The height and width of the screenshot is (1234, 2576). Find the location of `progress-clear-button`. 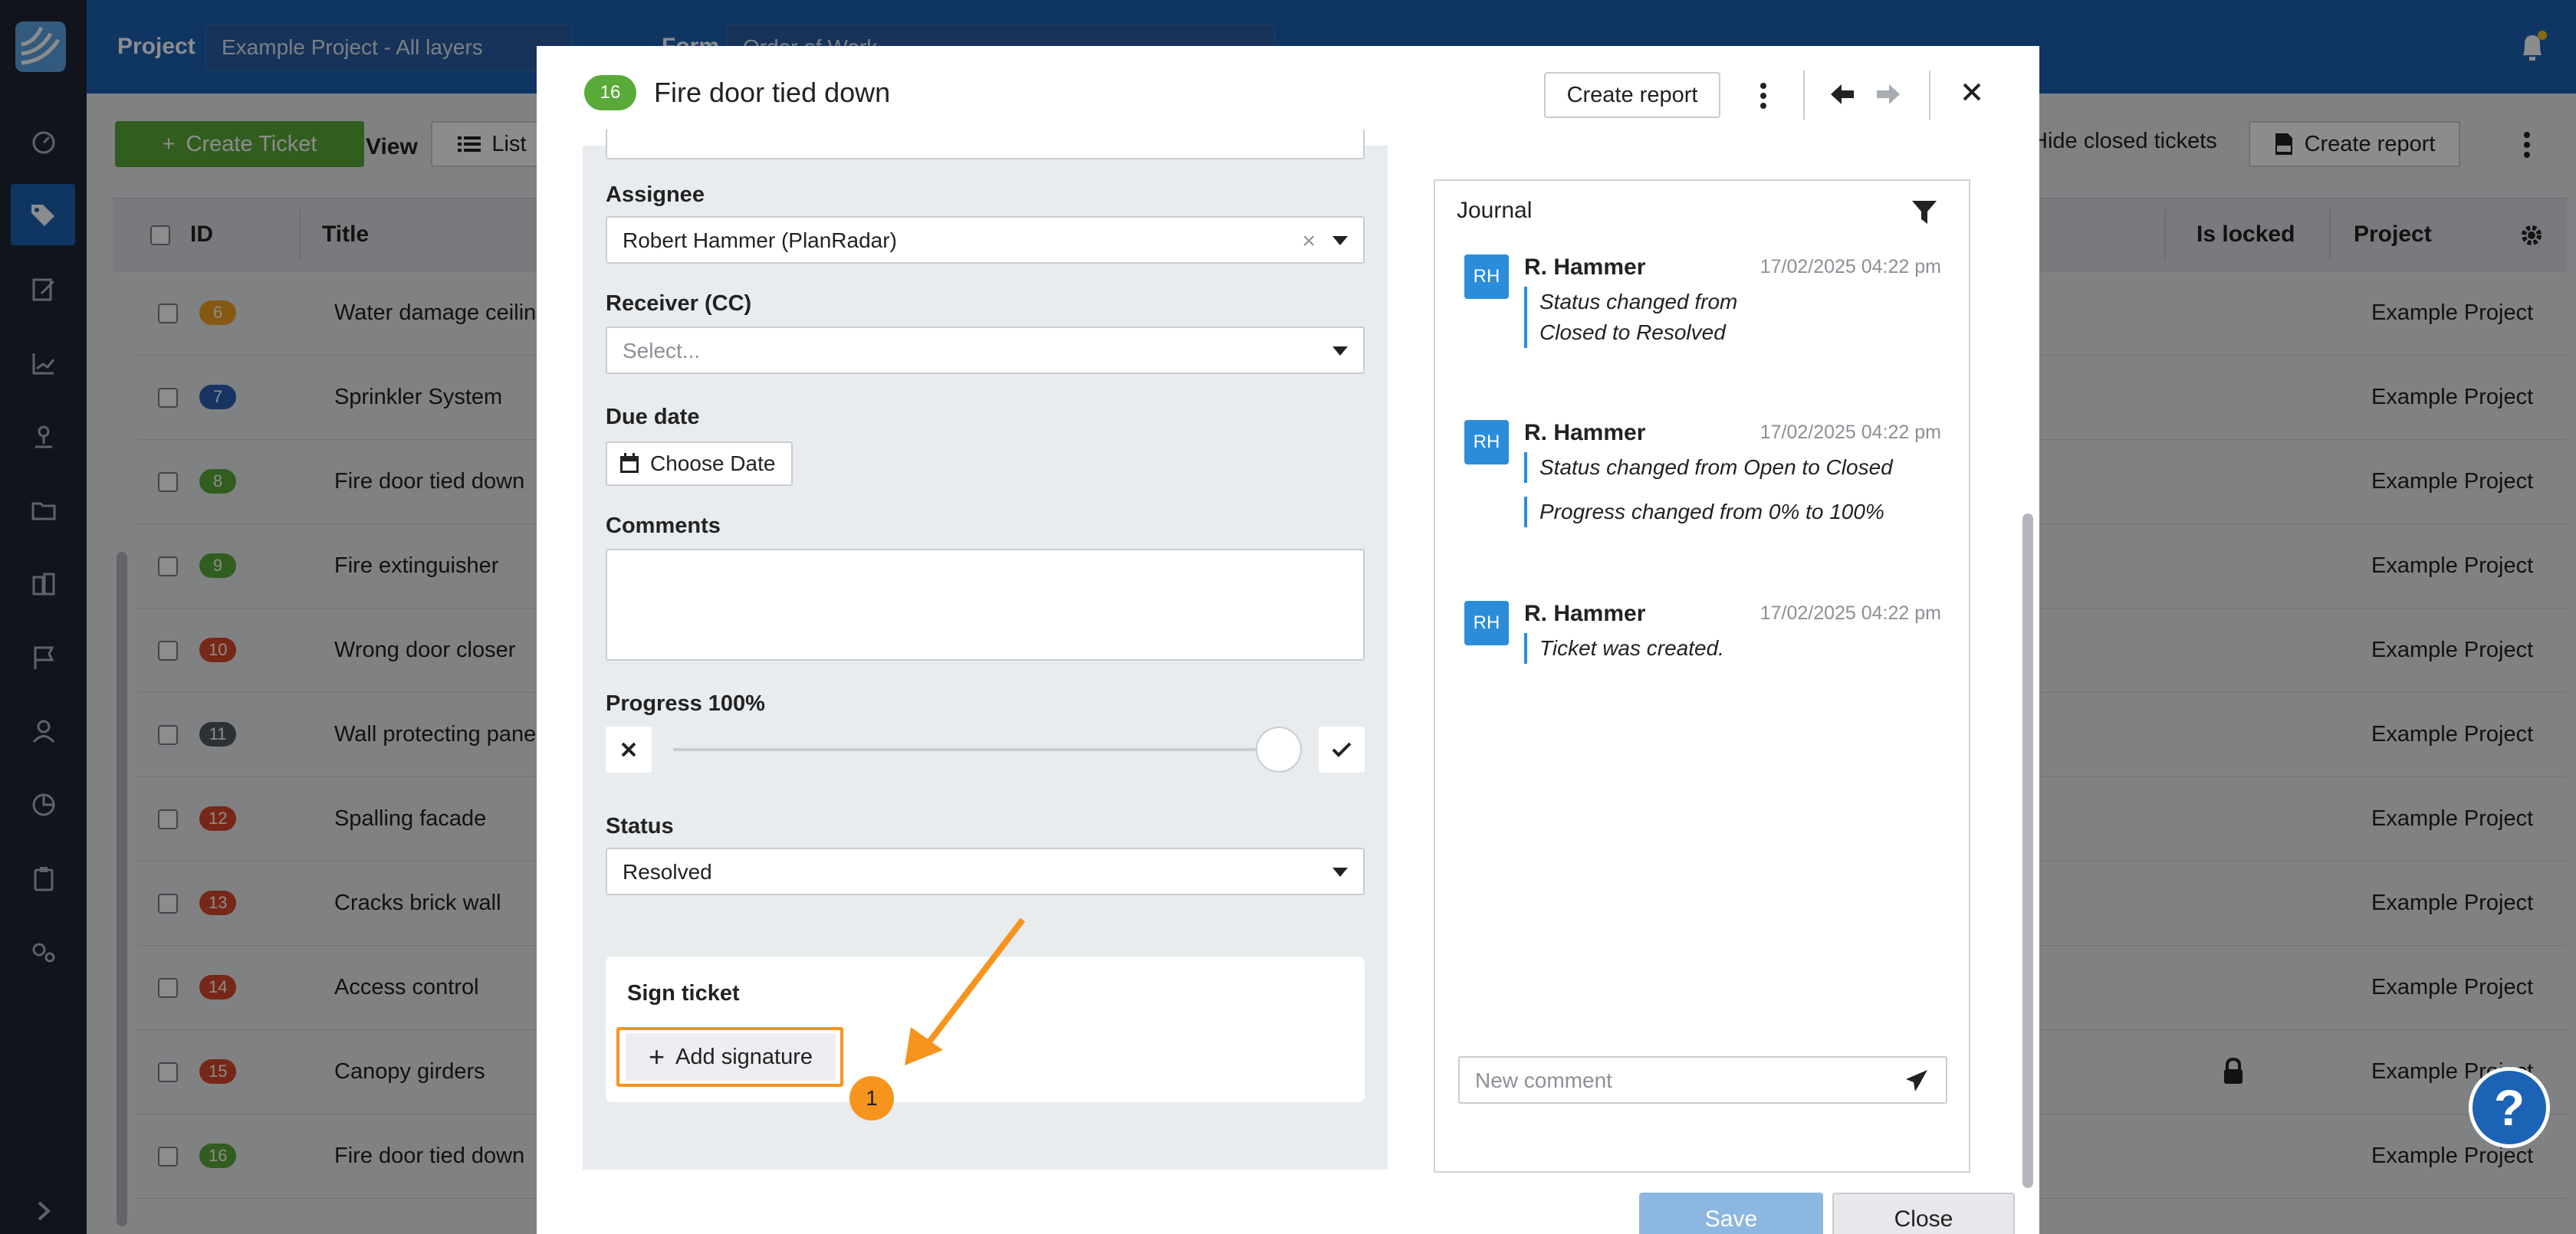

progress-clear-button is located at coordinates (629, 750).